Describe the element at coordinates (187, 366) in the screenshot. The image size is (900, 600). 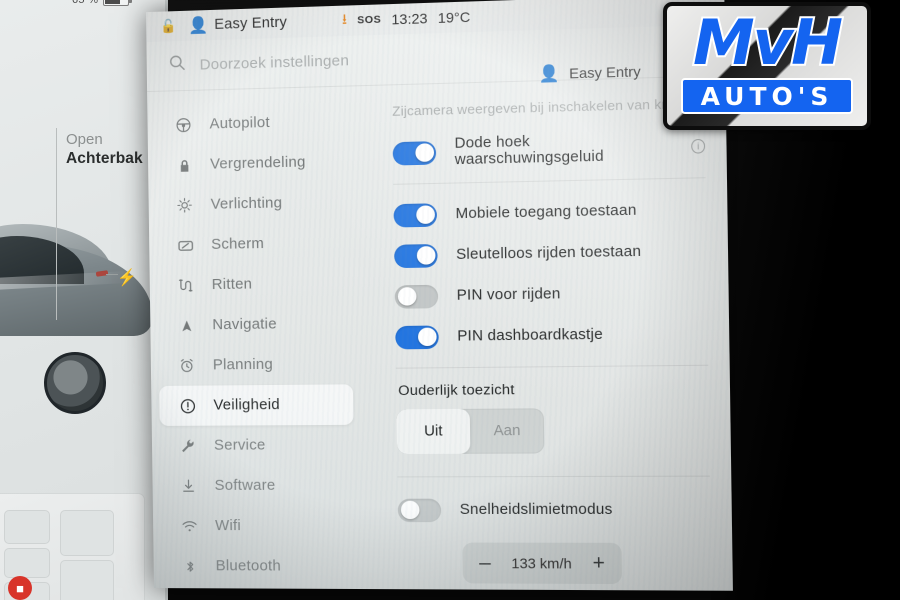
I see `alarm-clock-icon` at that location.